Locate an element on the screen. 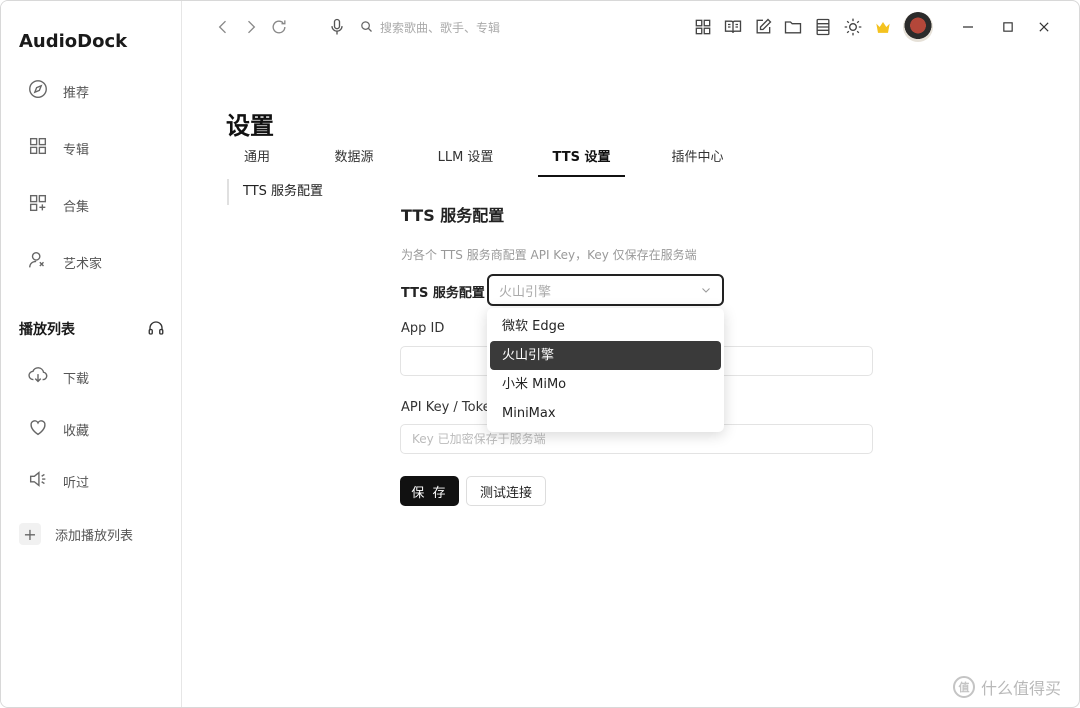 The image size is (1080, 708). watermark: 值 什么值得买 is located at coordinates (1007, 687).